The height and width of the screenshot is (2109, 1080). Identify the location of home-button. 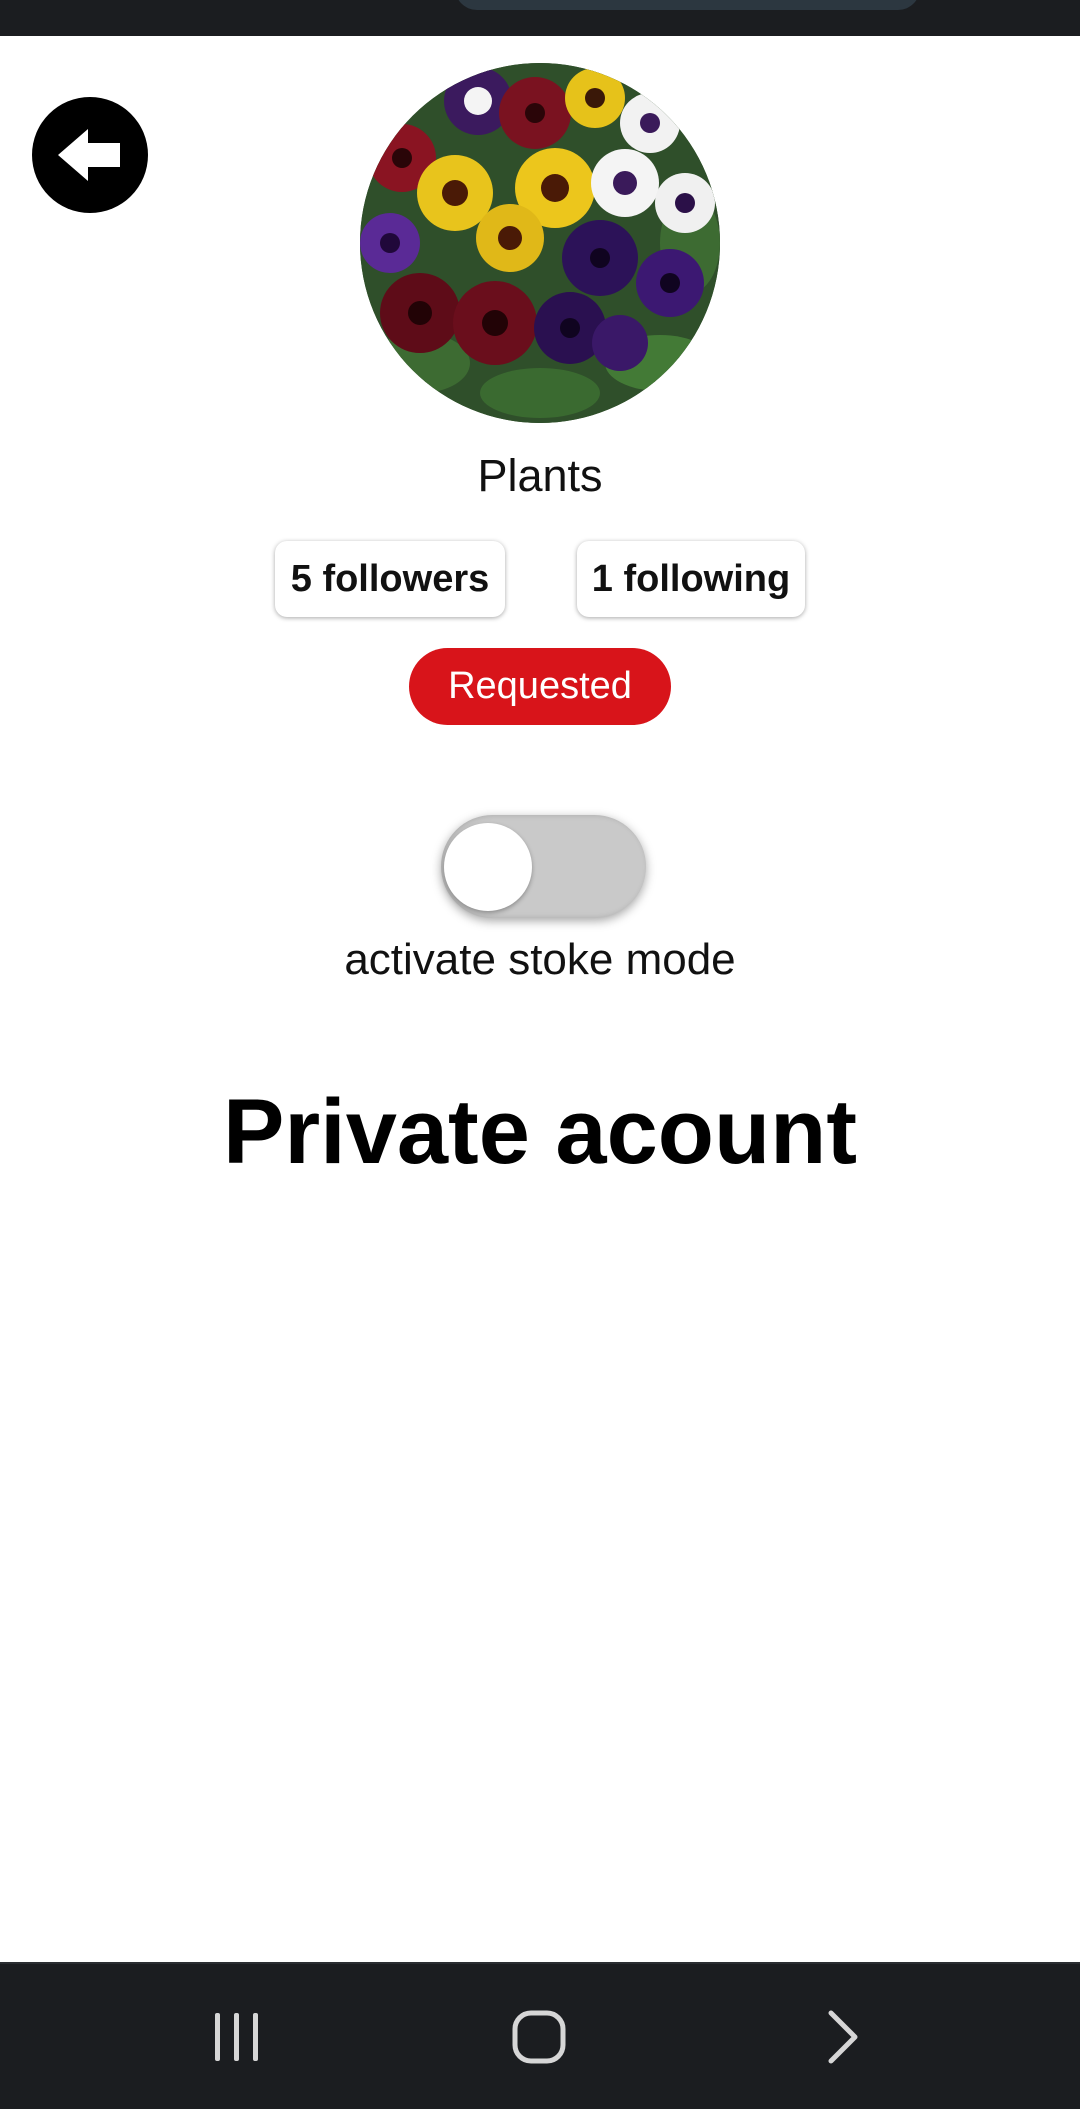
(539, 2036).